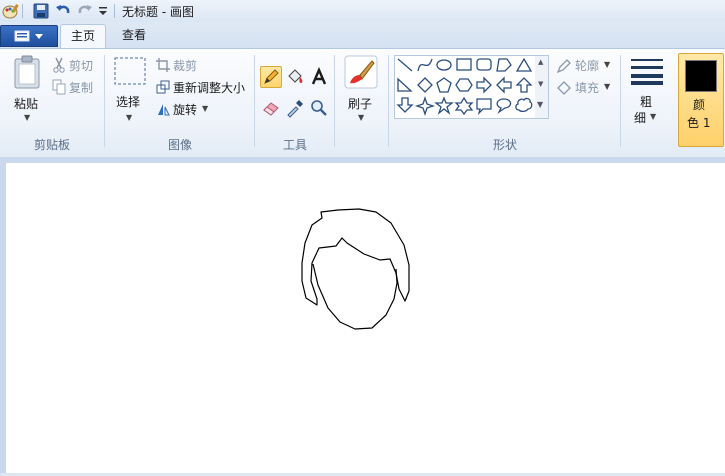 Image resolution: width=725 pixels, height=476 pixels. I want to click on size-button: 粗 细 ▼, so click(647, 95).